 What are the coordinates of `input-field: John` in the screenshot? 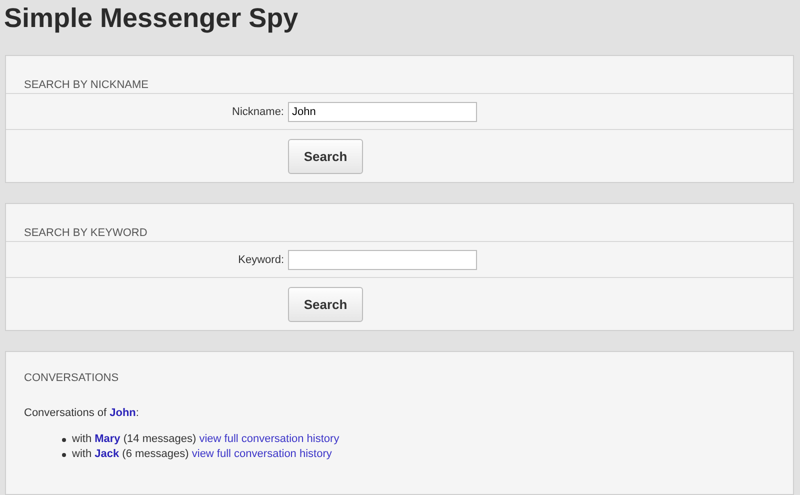 It's located at (382, 112).